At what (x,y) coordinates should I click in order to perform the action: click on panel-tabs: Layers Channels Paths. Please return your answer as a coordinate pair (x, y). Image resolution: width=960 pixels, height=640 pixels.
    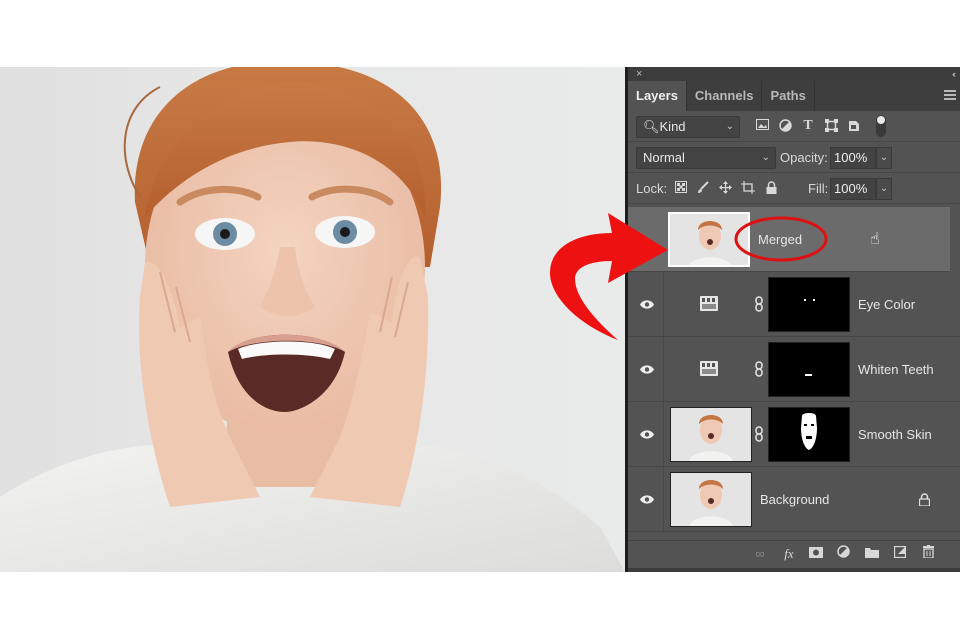
    Looking at the image, I should click on (794, 96).